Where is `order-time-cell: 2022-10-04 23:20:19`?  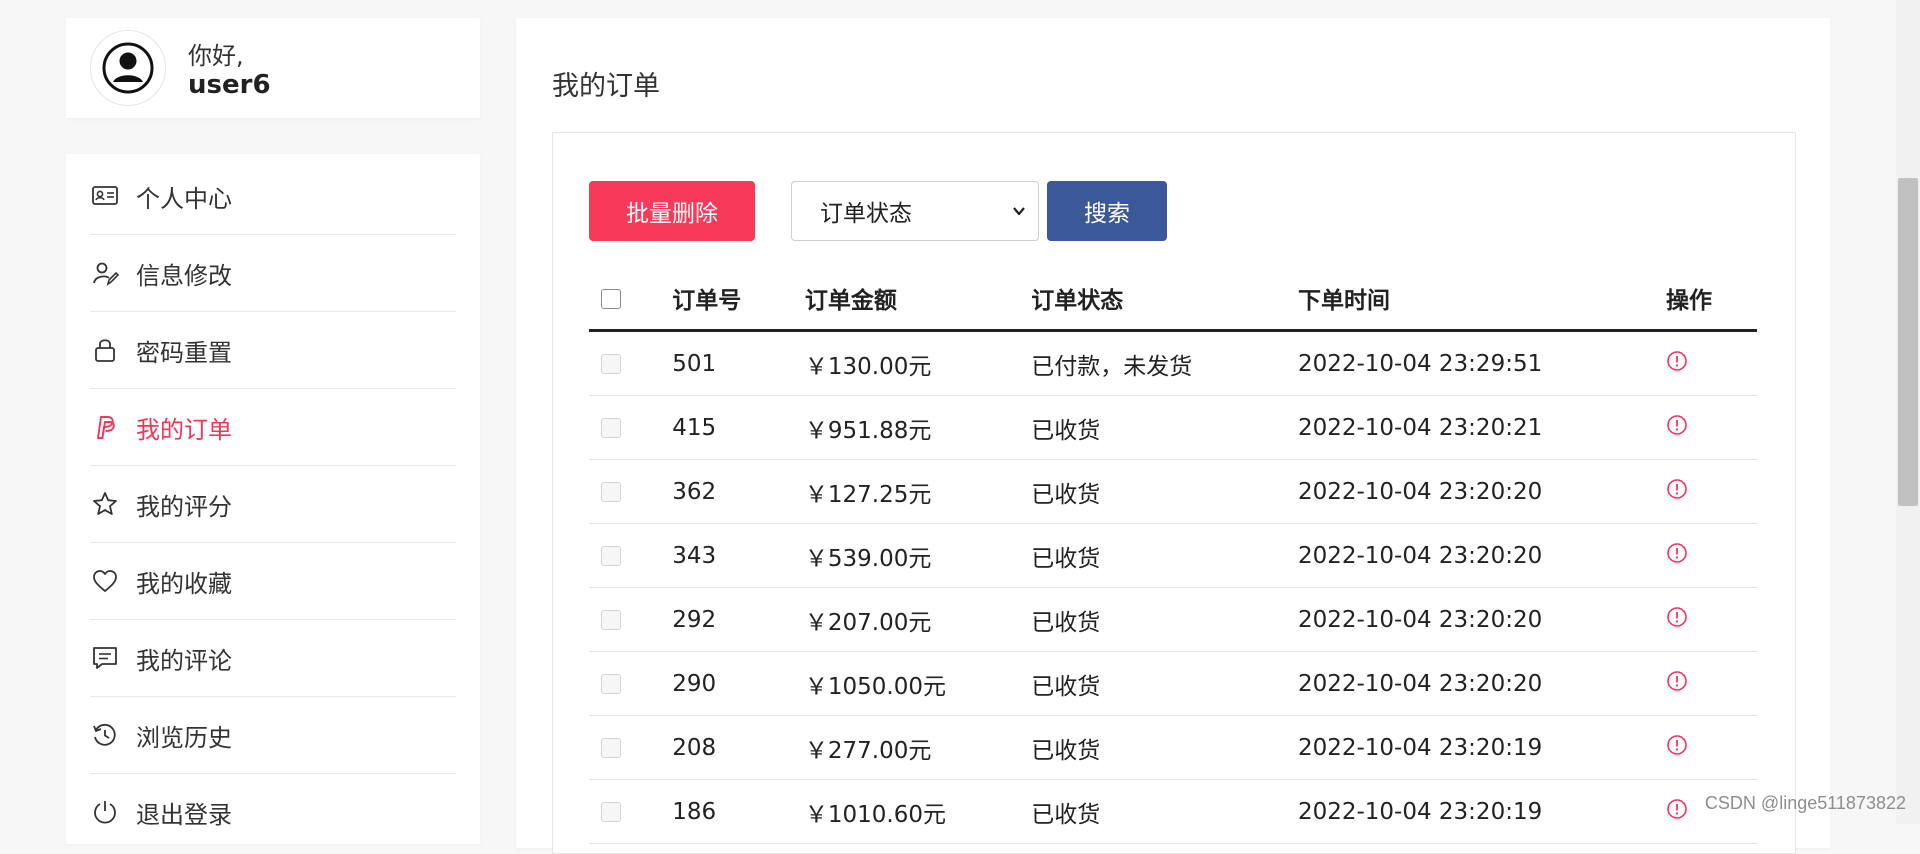
order-time-cell: 2022-10-04 23:20:19 is located at coordinates (1481, 811).